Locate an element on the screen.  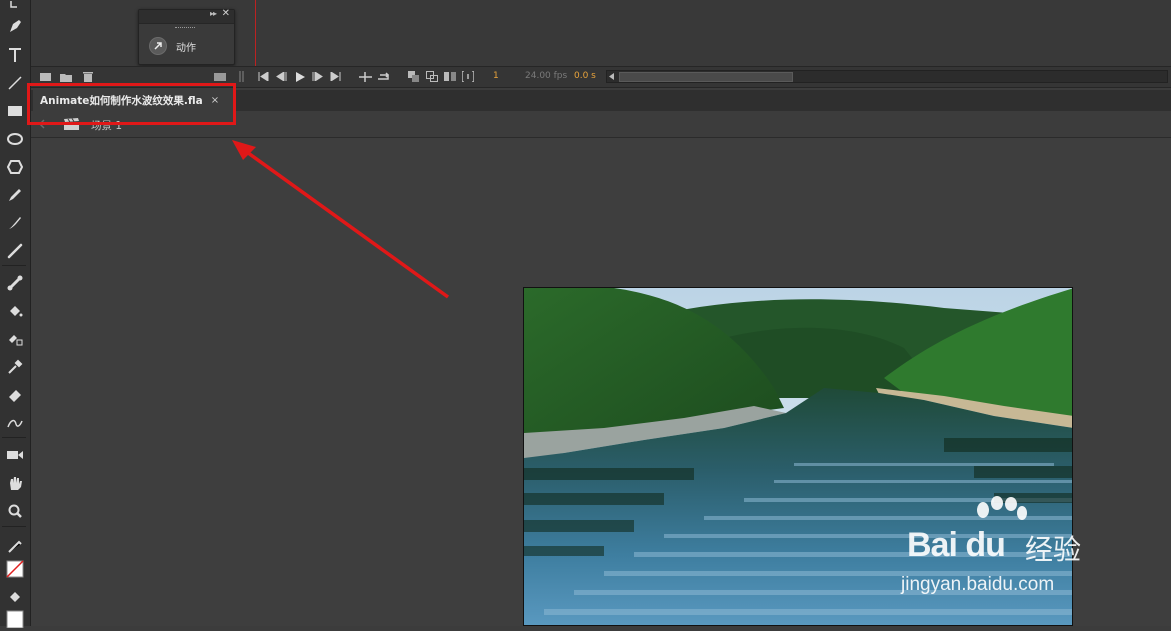
onion-skin-outlines-icon is located at coordinates (431, 76).